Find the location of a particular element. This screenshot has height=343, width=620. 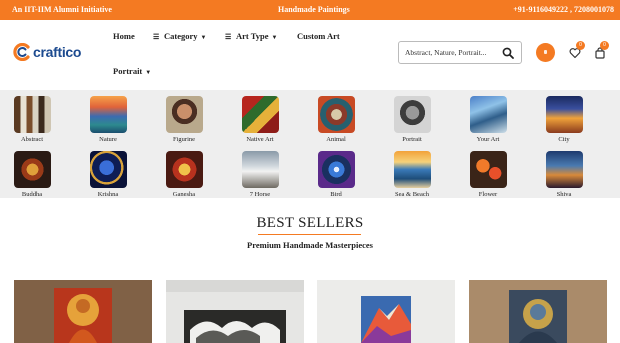

category-label: Abstract is located at coordinates (32, 139).